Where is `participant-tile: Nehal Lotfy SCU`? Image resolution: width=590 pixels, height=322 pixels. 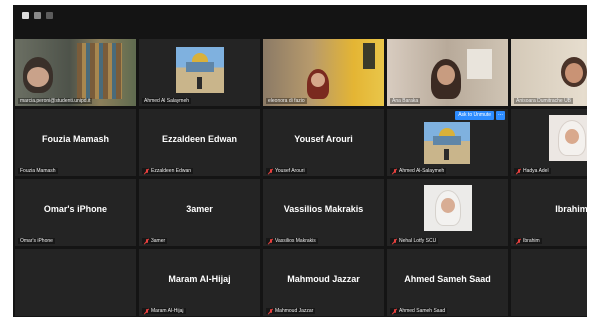 participant-tile: Nehal Lotfy SCU is located at coordinates (447, 212).